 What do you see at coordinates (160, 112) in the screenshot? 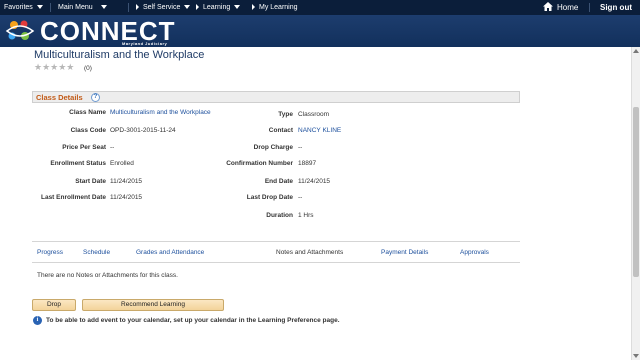
I see `class-name-link: Multiculturalism and the Workplace` at bounding box center [160, 112].